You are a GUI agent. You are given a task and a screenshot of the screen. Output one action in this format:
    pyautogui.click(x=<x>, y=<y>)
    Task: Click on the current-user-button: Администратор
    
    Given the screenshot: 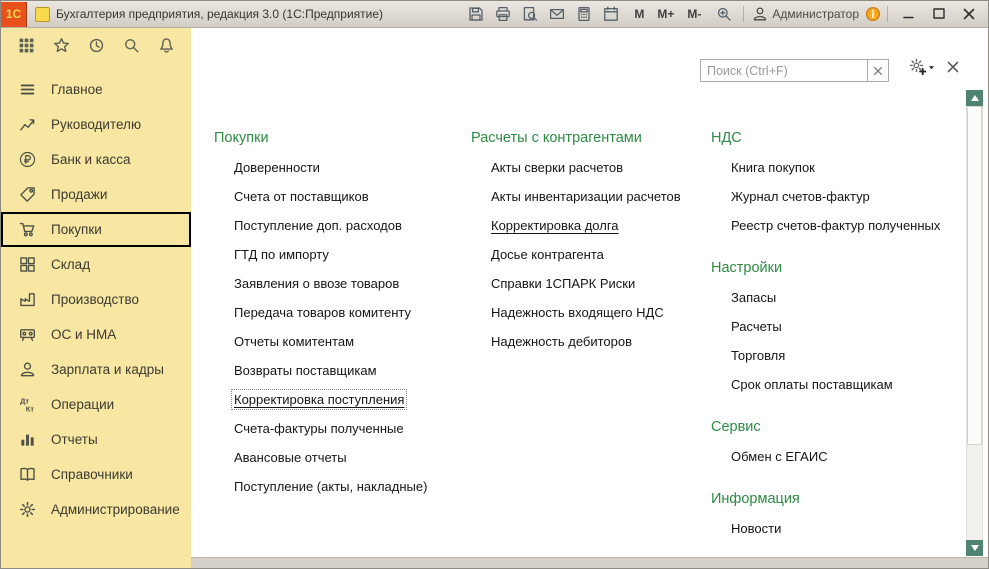 What is the action you would take?
    pyautogui.click(x=805, y=14)
    